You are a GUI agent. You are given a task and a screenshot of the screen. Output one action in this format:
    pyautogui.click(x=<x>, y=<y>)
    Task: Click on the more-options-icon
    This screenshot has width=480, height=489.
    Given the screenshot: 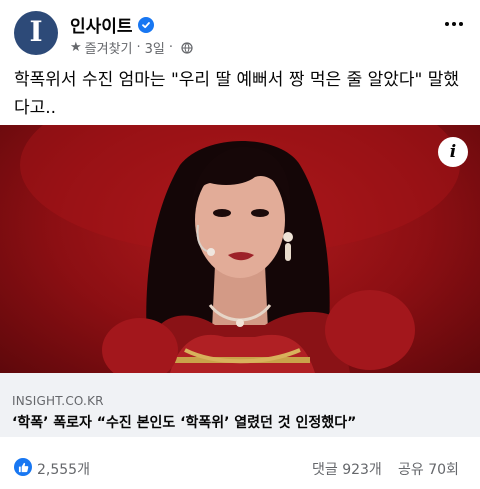 What is the action you would take?
    pyautogui.click(x=454, y=24)
    